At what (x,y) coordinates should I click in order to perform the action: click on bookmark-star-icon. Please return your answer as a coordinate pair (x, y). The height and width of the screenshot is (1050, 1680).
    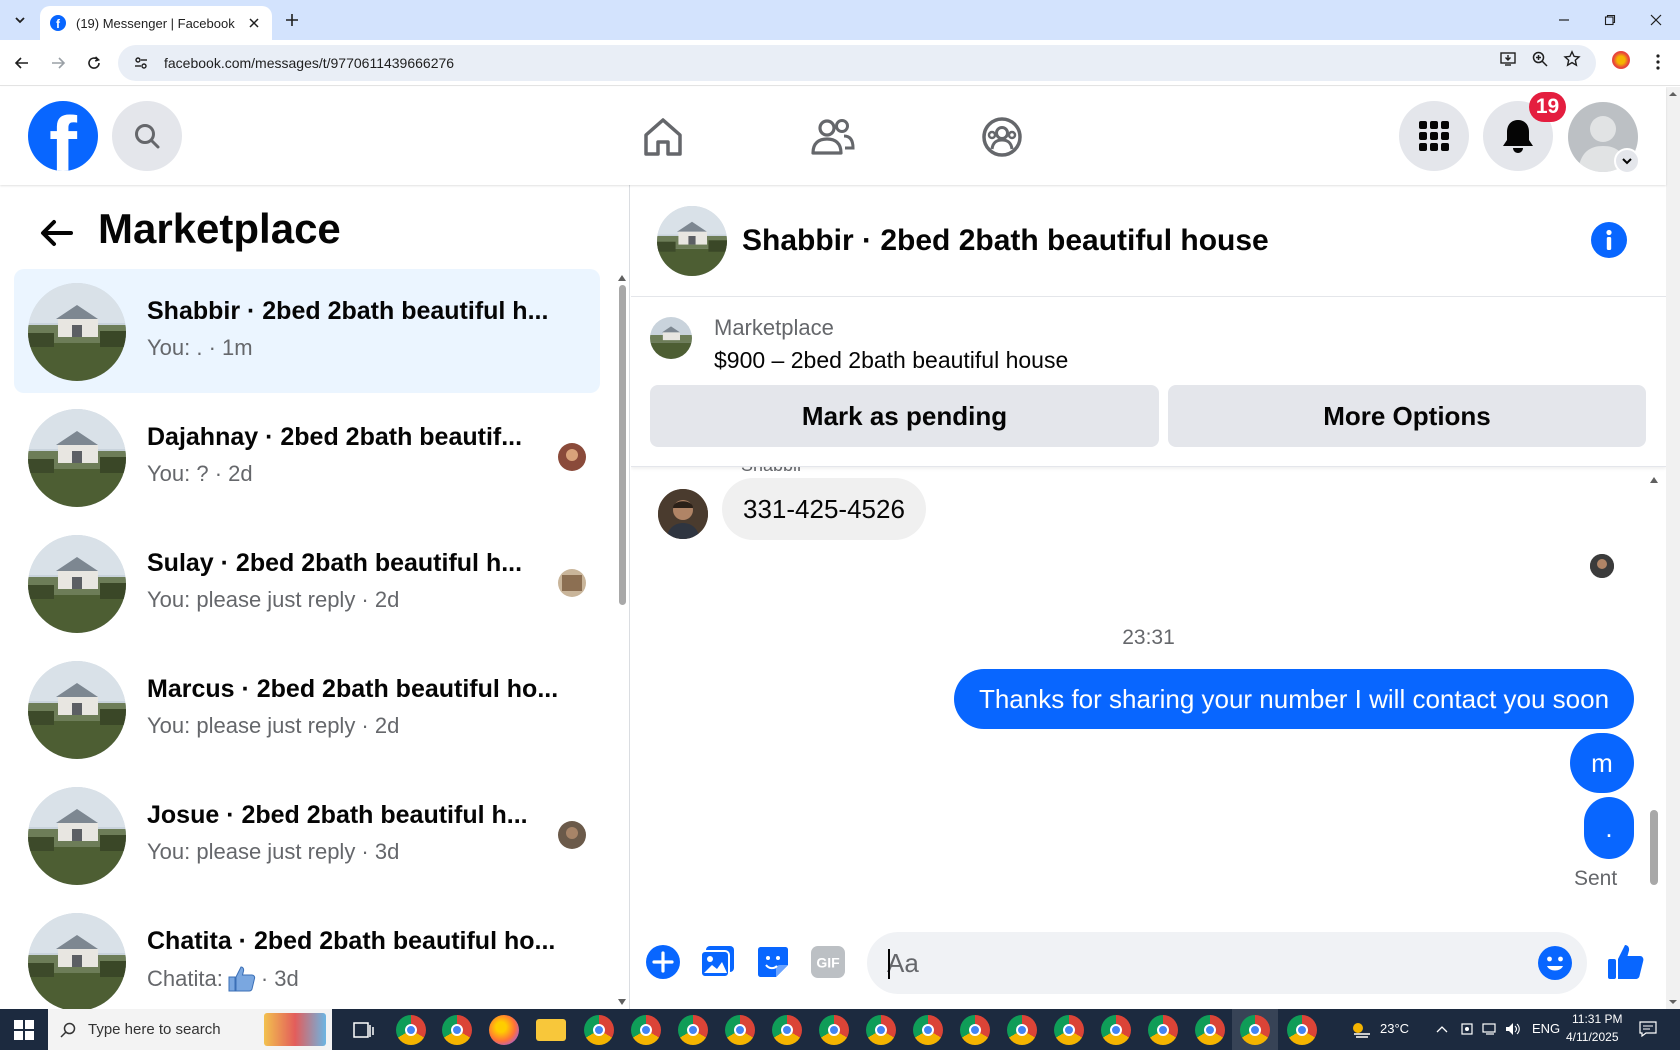
    Looking at the image, I should click on (1572, 59).